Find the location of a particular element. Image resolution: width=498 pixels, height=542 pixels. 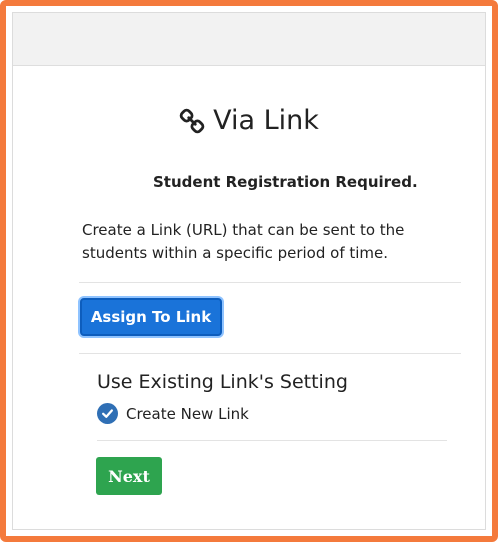

existing-link-settings-title: Use Existing Link's Setting is located at coordinates (222, 382).